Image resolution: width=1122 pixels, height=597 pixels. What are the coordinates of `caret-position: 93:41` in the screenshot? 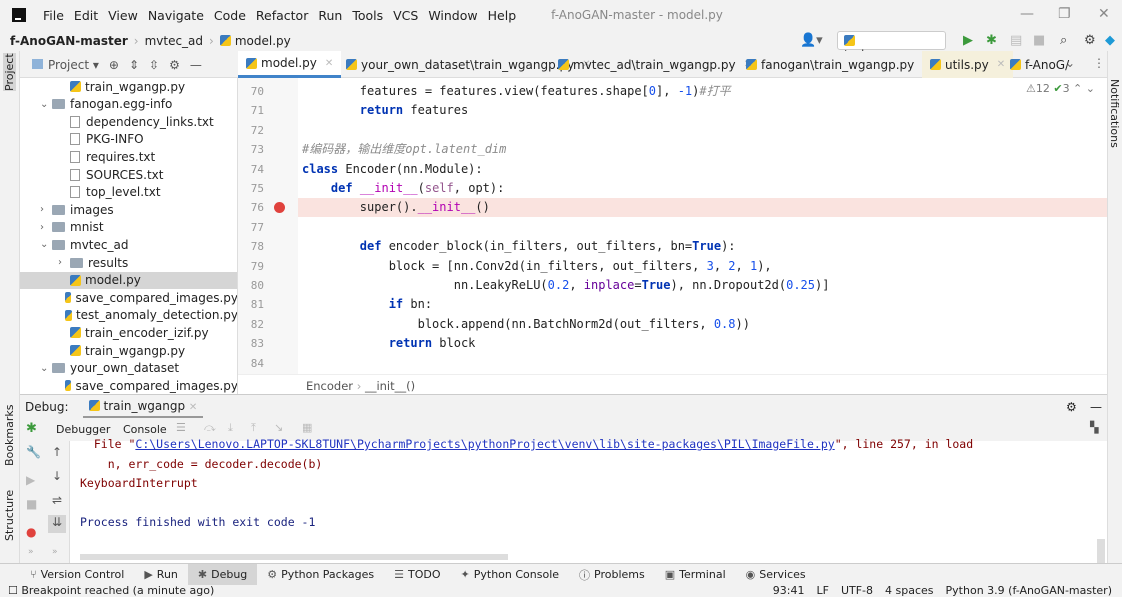 It's located at (789, 591).